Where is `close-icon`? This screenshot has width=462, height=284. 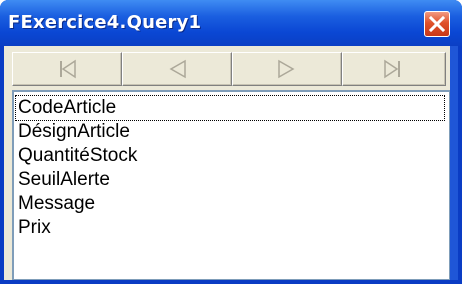 close-icon is located at coordinates (437, 27).